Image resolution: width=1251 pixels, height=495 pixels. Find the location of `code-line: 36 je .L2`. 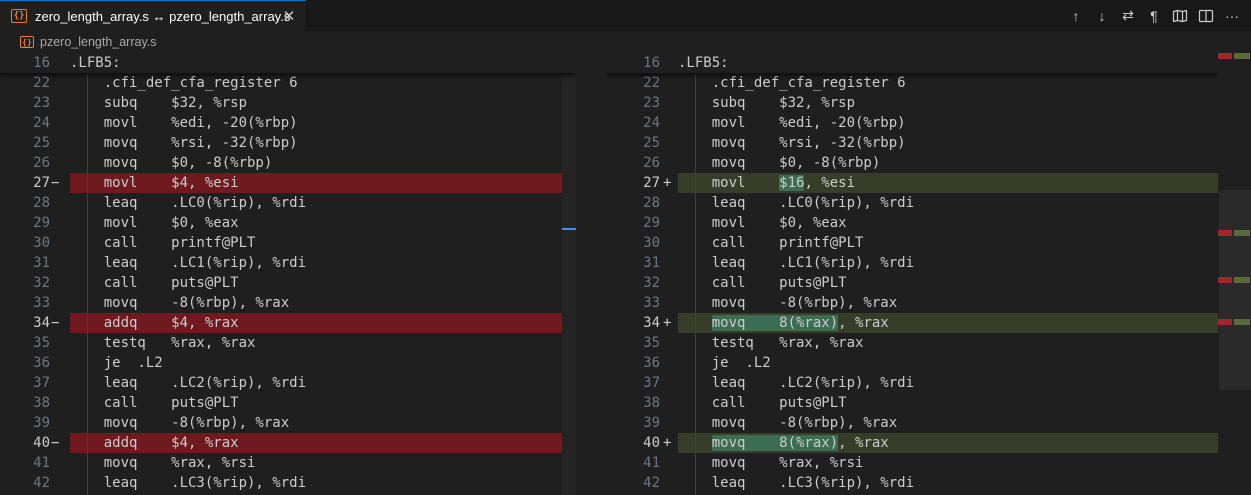

code-line: 36 je .L2 is located at coordinates (912, 363).